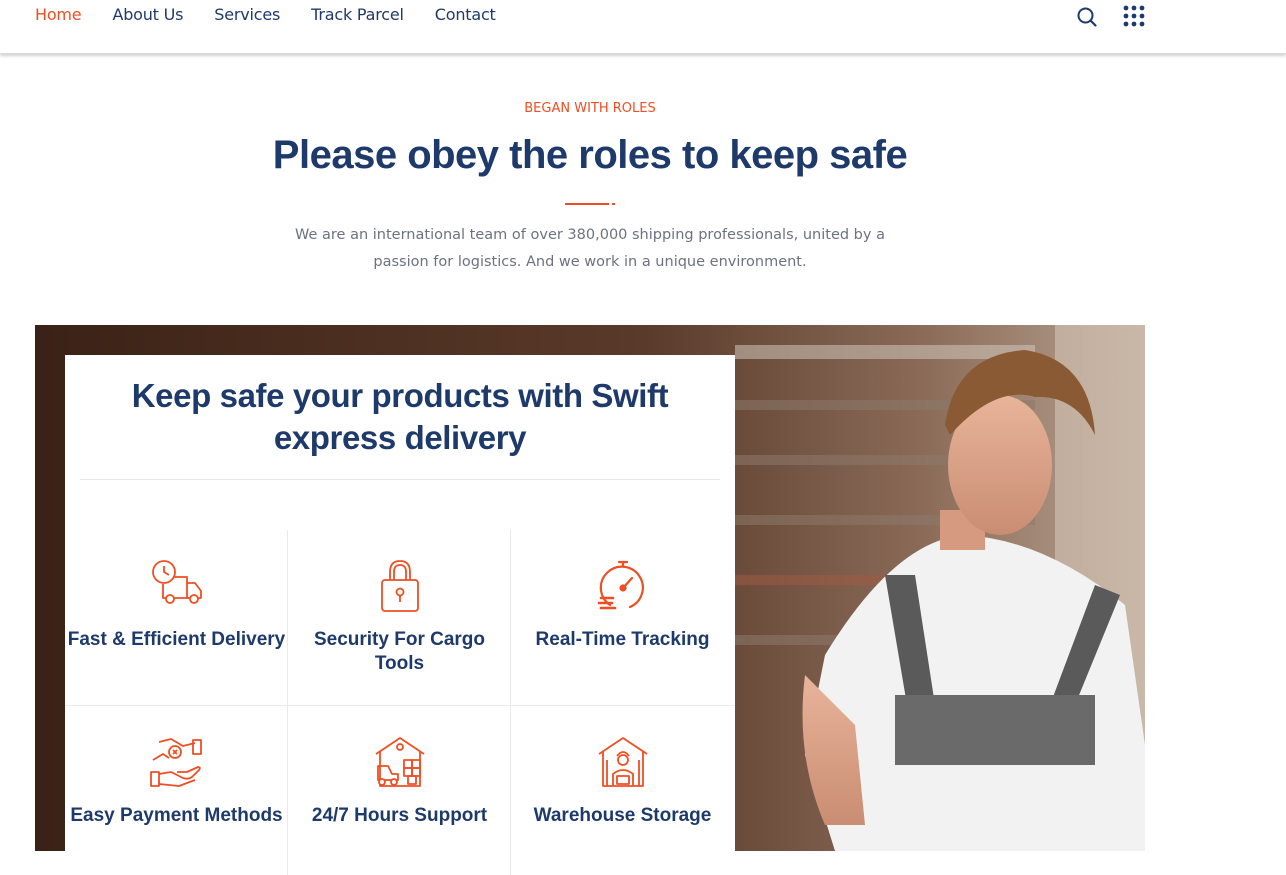 This screenshot has height=875, width=1286. Describe the element at coordinates (1087, 17) in the screenshot. I see `search-icon` at that location.